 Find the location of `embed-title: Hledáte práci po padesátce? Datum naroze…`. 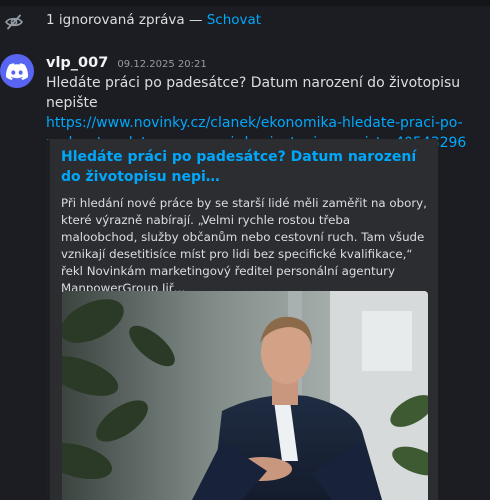

embed-title: Hledáte práci po padesátce? Datum naroze… is located at coordinates (241, 167).